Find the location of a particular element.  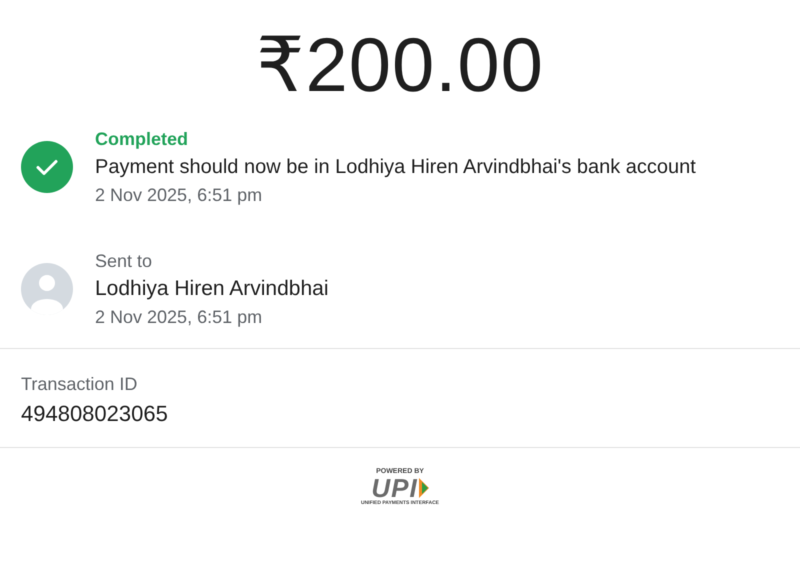

transaction-id-label: Transaction ID is located at coordinates (79, 384).